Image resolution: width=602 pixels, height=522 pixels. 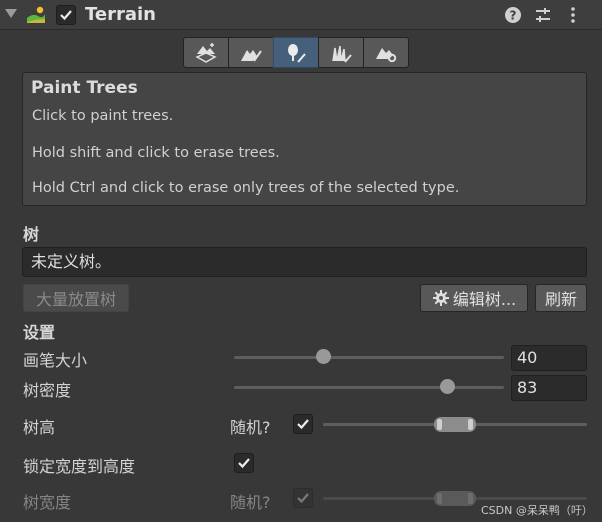 What do you see at coordinates (303, 424) in the screenshot?
I see `tree-height-random-checkbox` at bounding box center [303, 424].